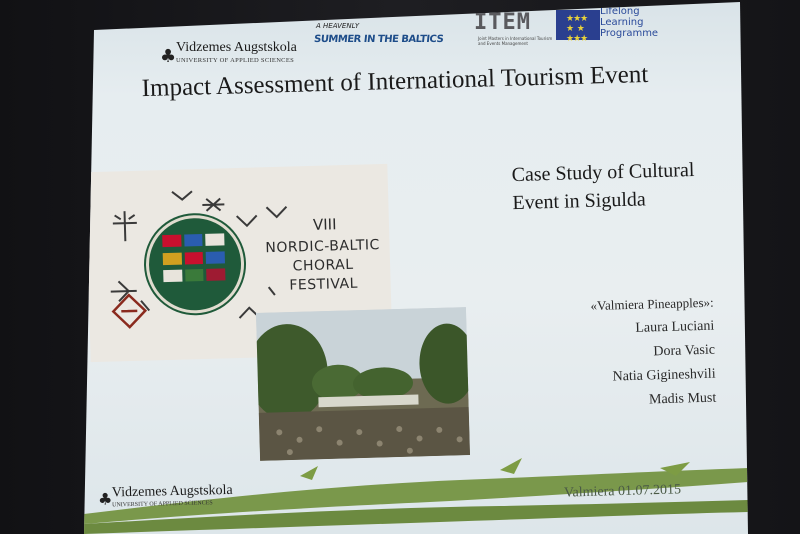  Describe the element at coordinates (603, 186) in the screenshot. I see `case-study-heading: Case Study of Cultural Event in Sigulda` at that location.